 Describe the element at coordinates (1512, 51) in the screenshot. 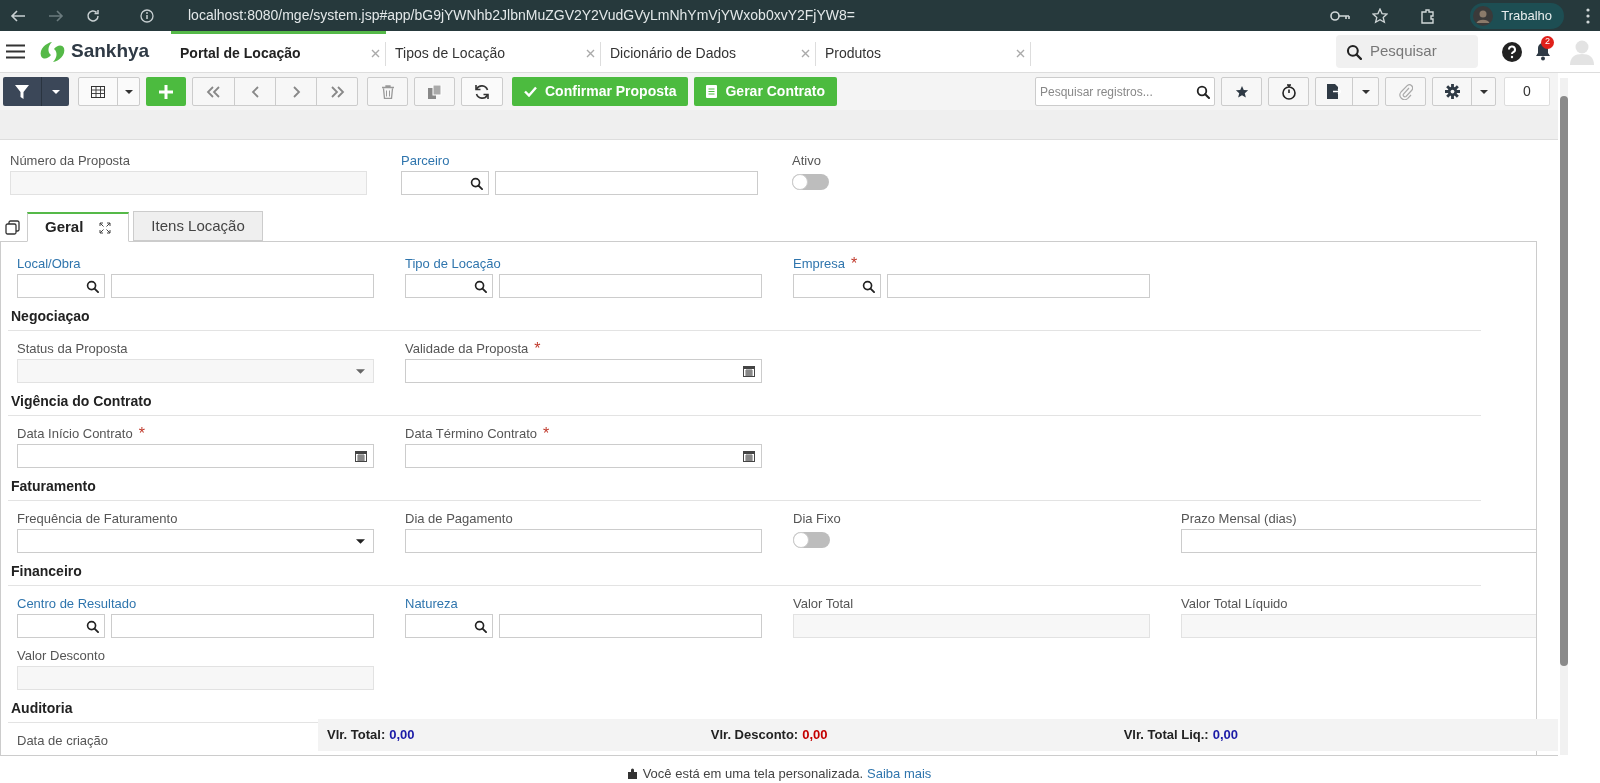

I see `help-icon` at that location.